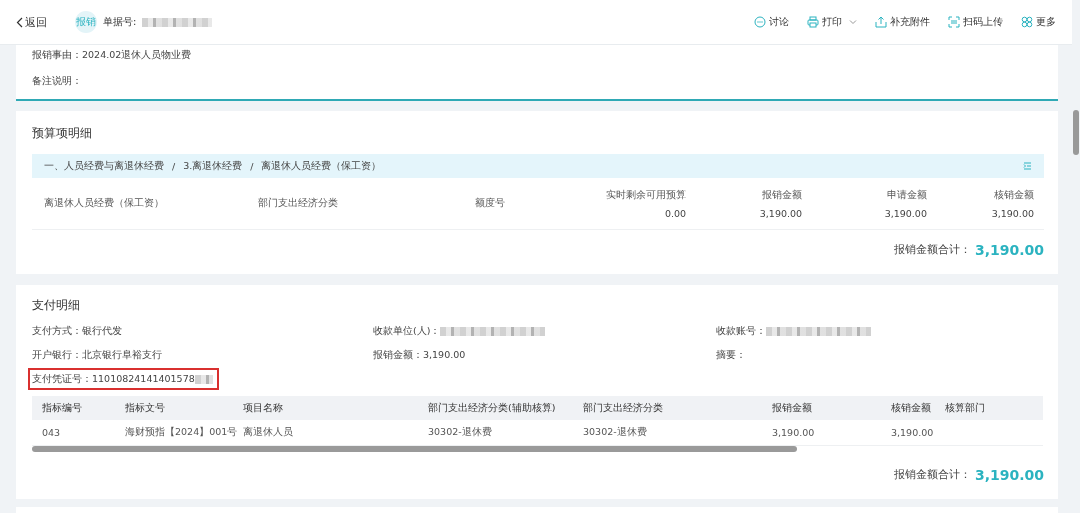 This screenshot has height=513, width=1080. Describe the element at coordinates (57, 81) in the screenshot. I see `field-text: 备注说明：` at that location.